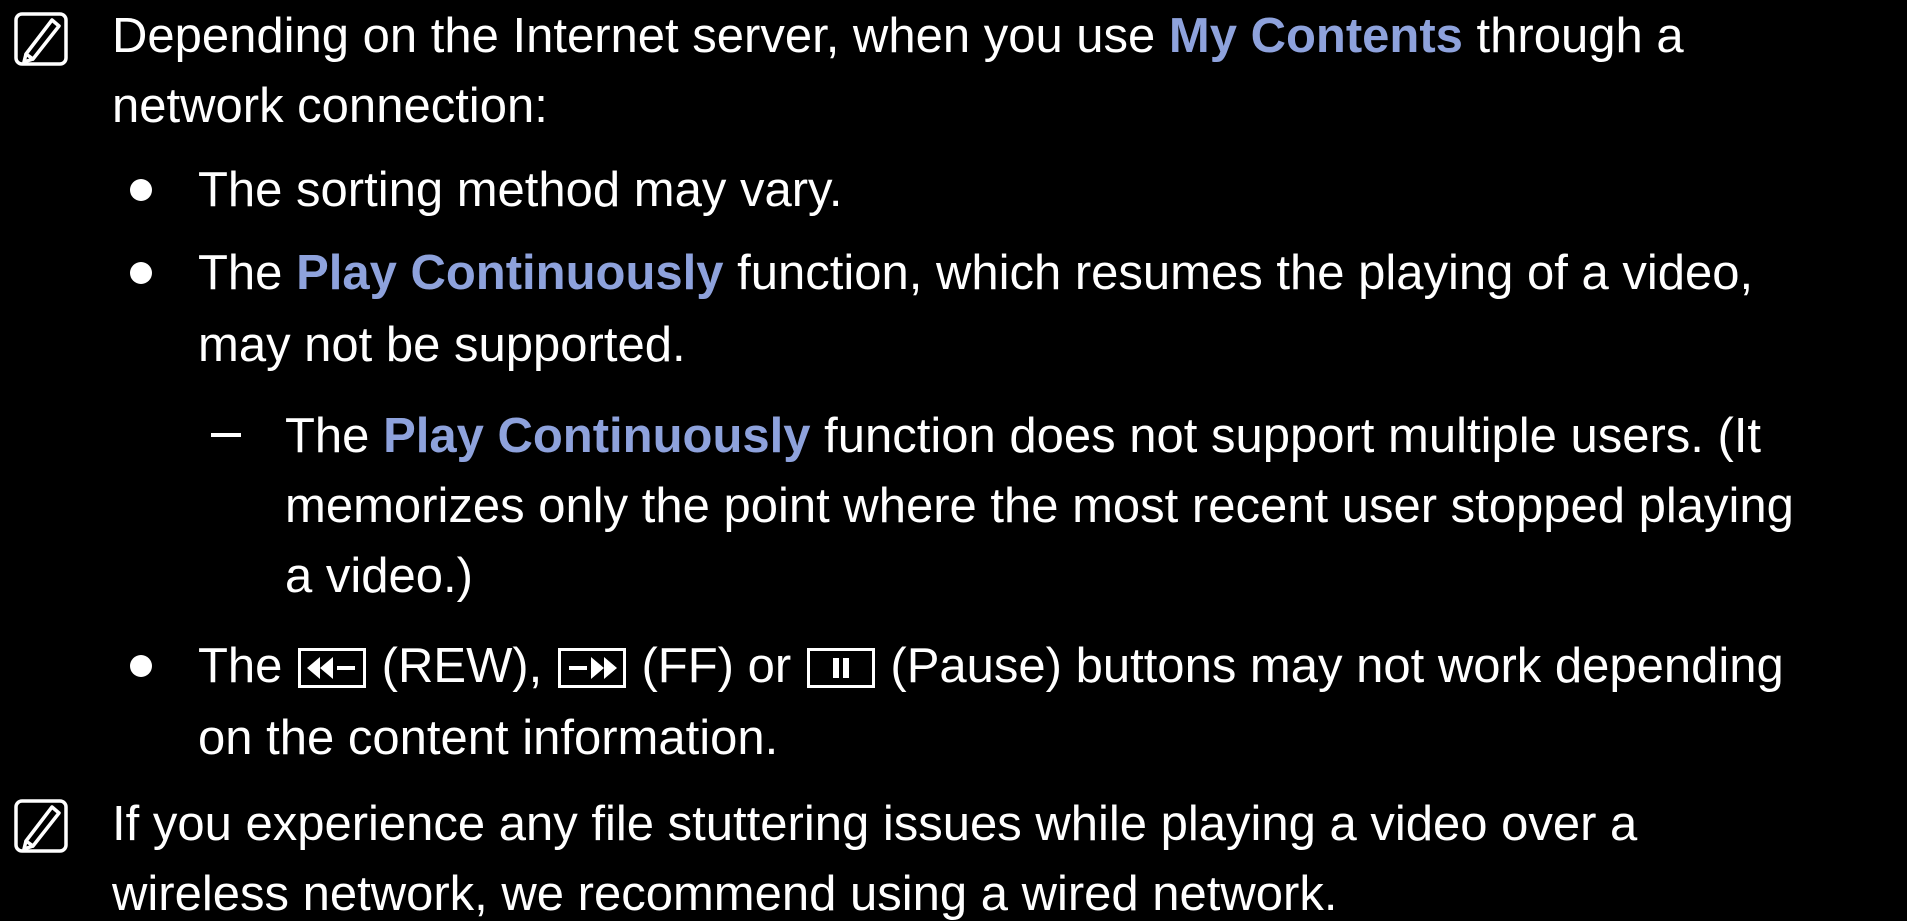 This screenshot has height=921, width=1907. I want to click on bullet-2-line-2: may not be supported., so click(442, 345).